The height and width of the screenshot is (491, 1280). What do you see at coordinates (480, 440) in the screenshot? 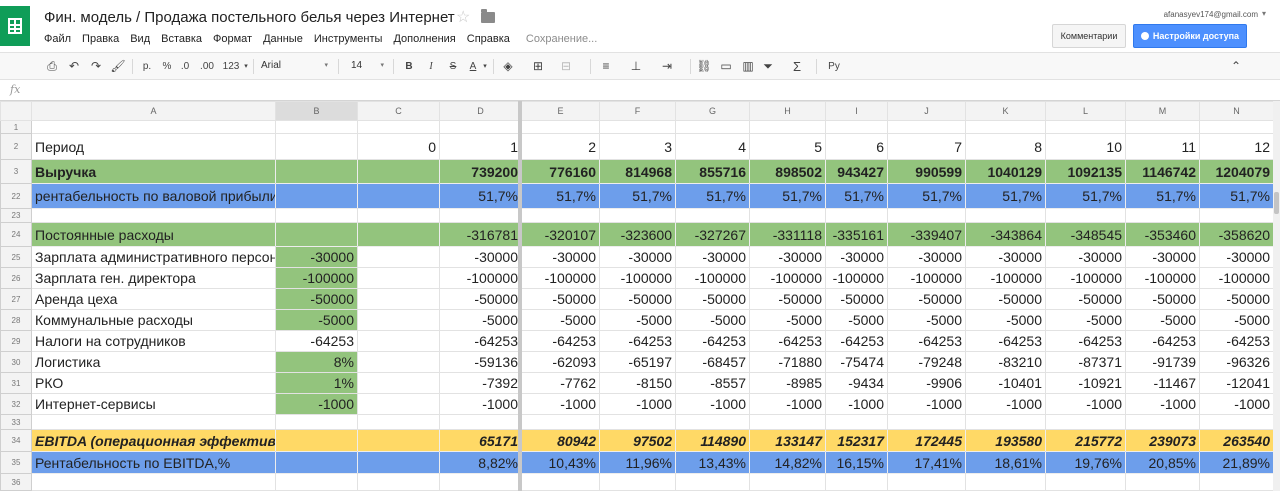
I see `cell-d34: 65171` at bounding box center [480, 440].